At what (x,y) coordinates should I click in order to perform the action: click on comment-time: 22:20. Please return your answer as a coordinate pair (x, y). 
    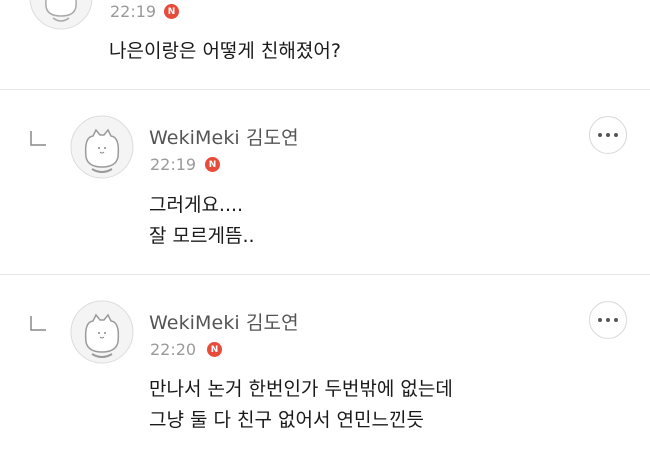
    Looking at the image, I should click on (173, 349).